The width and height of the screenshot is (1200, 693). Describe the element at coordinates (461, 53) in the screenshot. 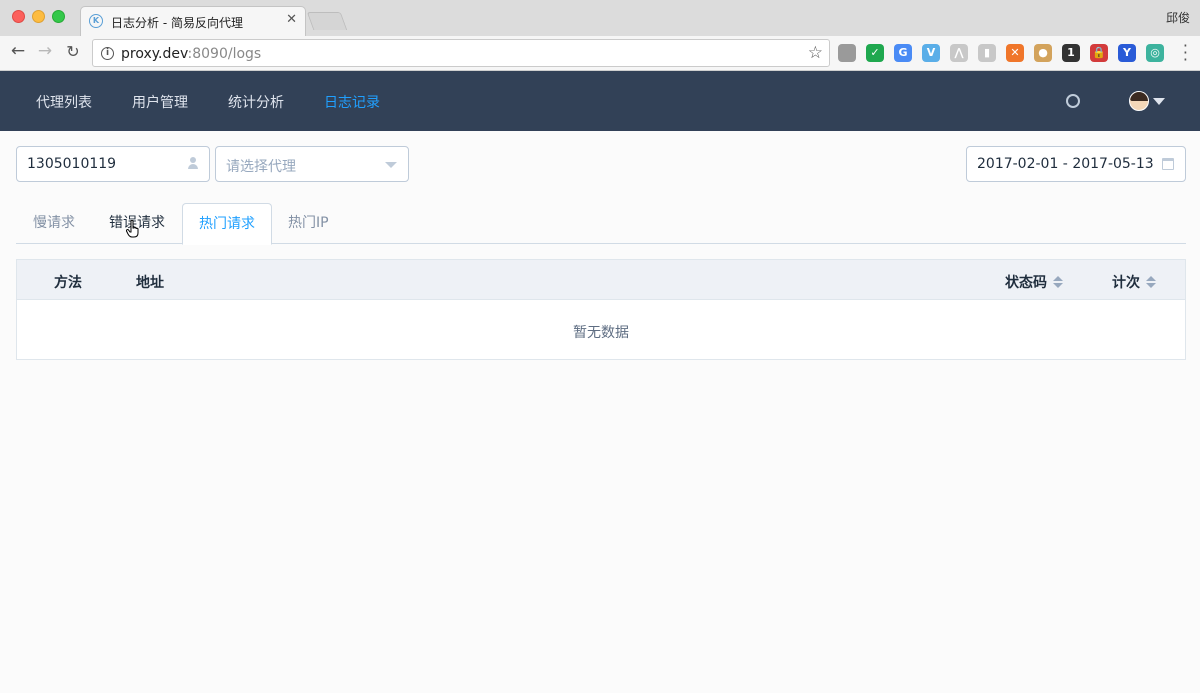

I see `address-bar: i proxy.dev:8090/logs ☆` at that location.